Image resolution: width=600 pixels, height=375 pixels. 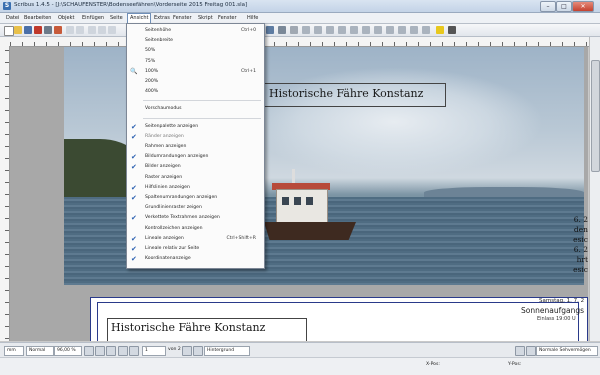 I want to click on cut-icon, so click(x=92, y=30).